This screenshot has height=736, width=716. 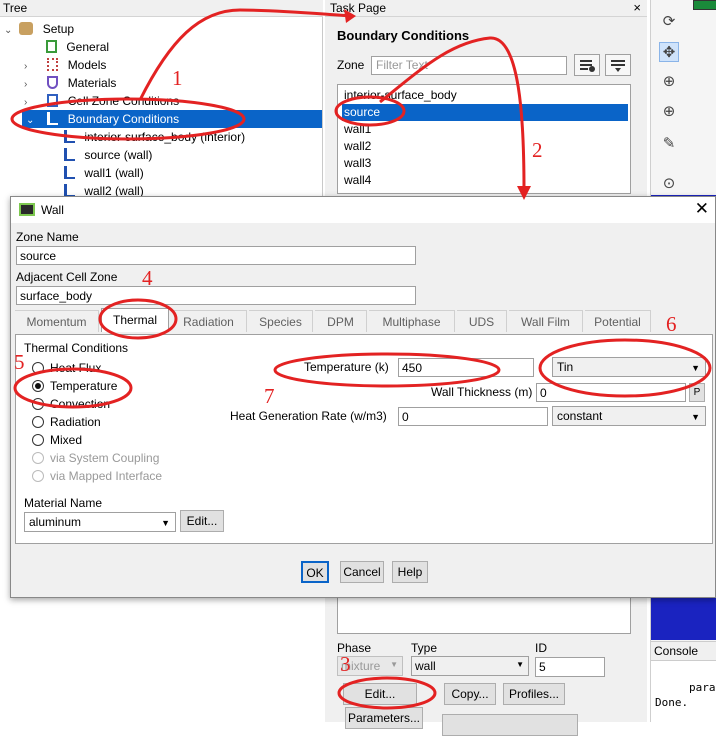 I want to click on annotation-number: 1, so click(x=177, y=78).